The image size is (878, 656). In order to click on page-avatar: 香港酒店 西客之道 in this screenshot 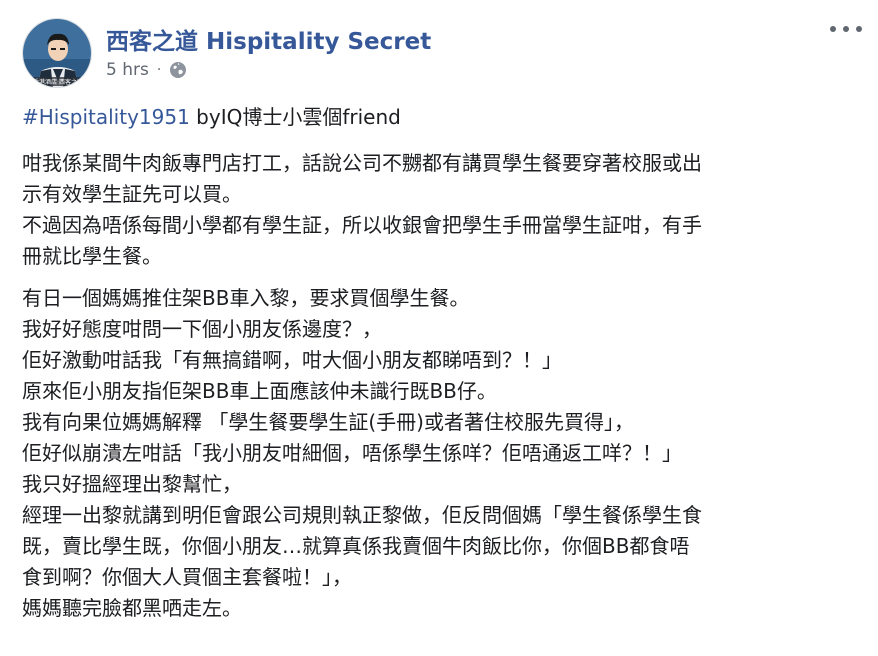, I will do `click(57, 53)`.